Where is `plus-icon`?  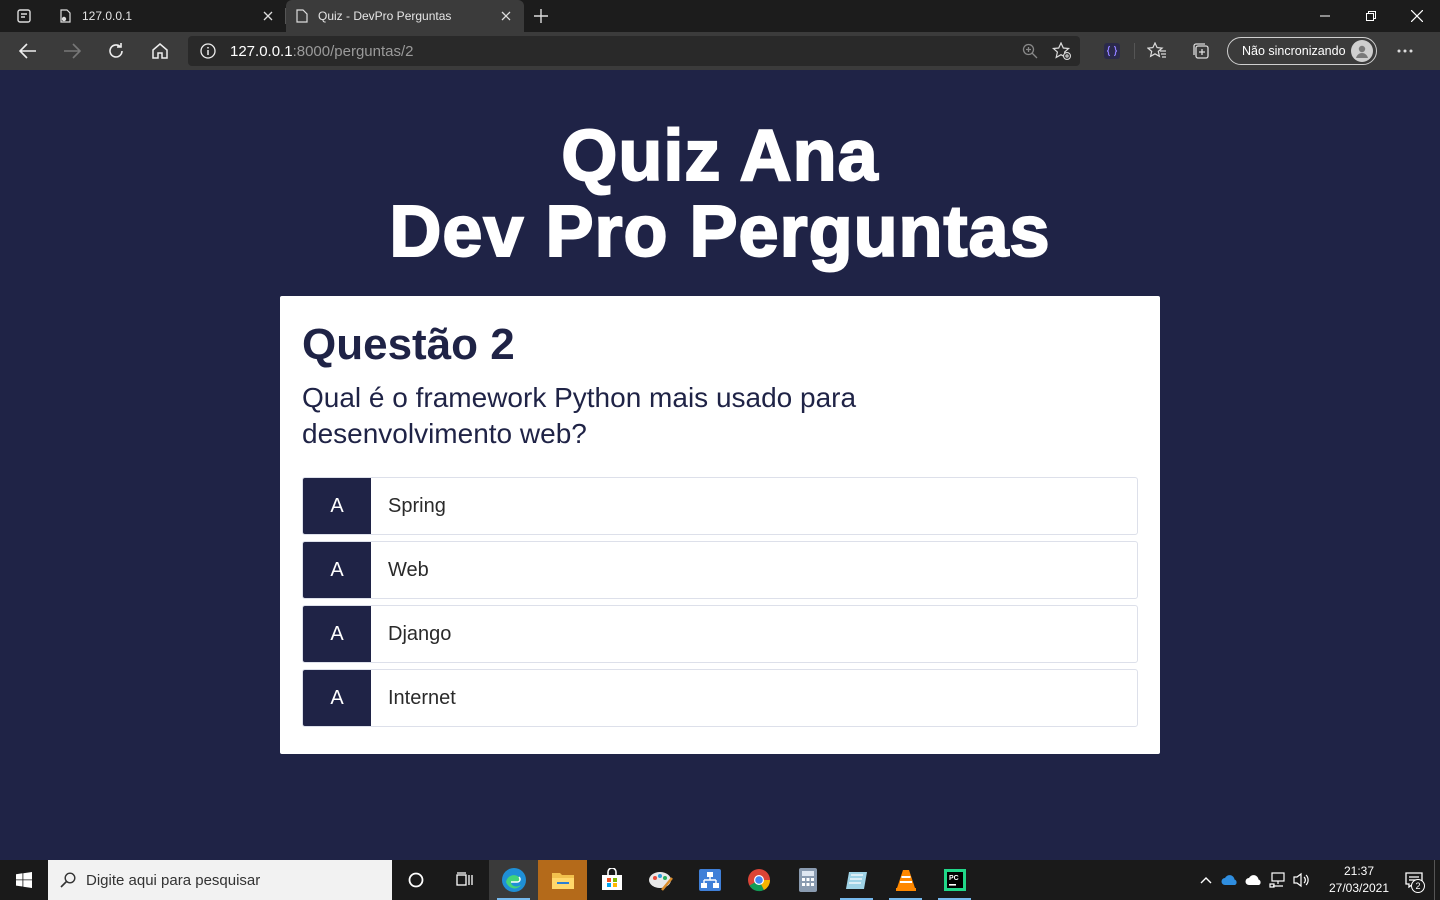 plus-icon is located at coordinates (541, 16).